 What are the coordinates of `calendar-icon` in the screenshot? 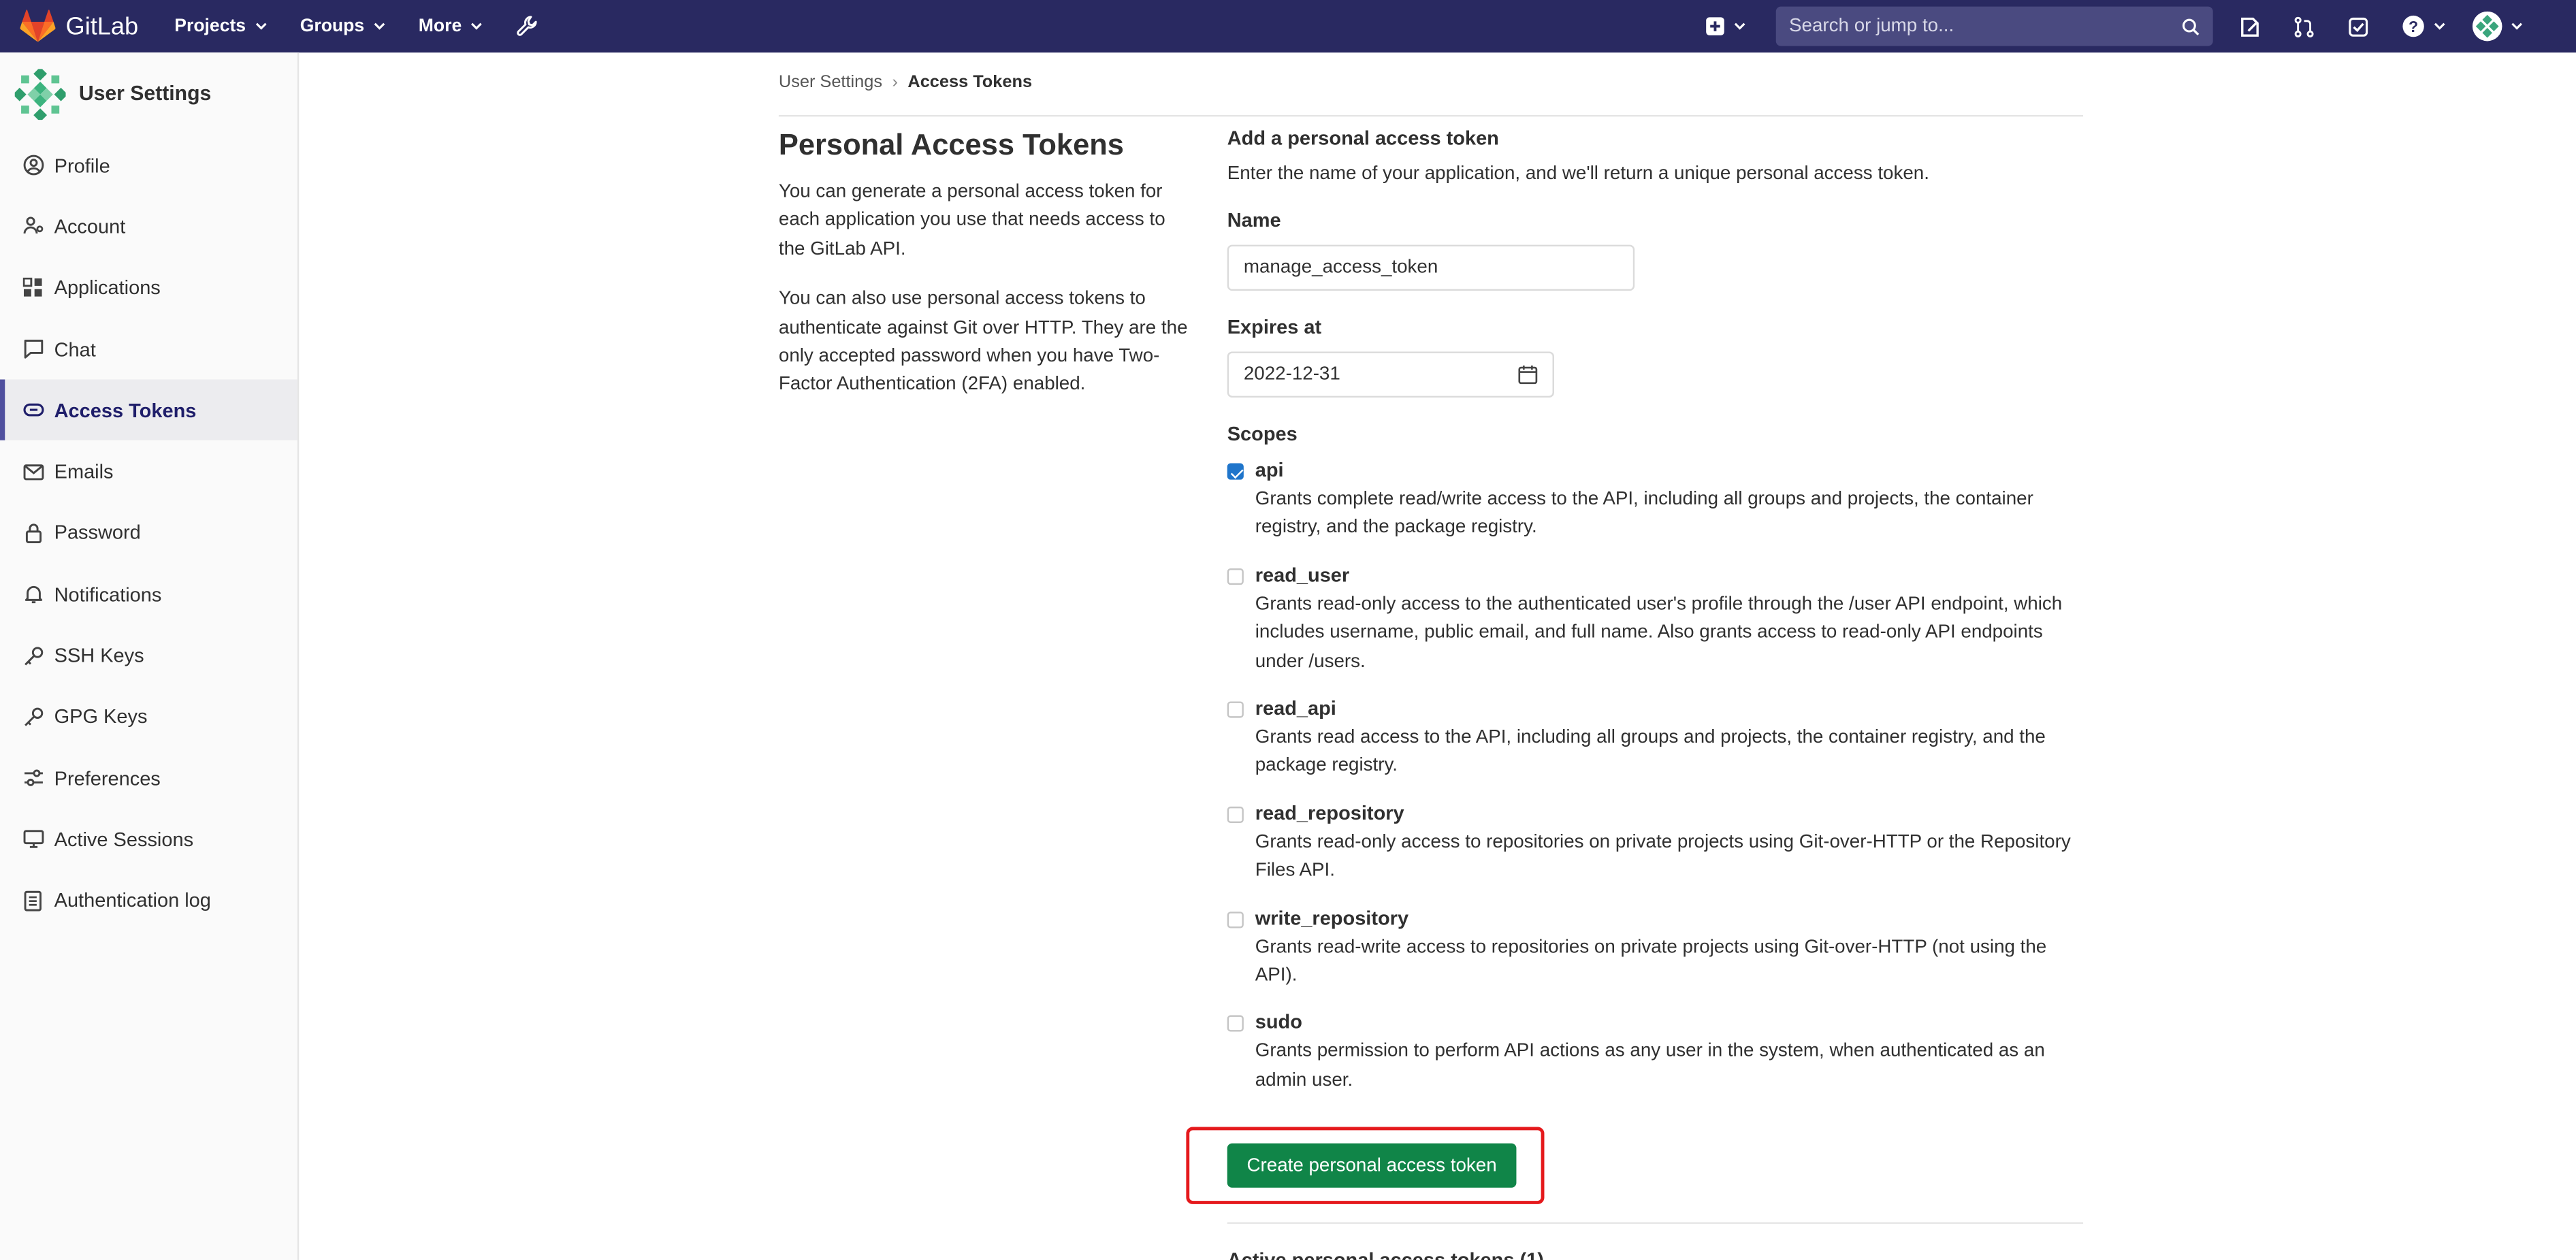 It's located at (1528, 375).